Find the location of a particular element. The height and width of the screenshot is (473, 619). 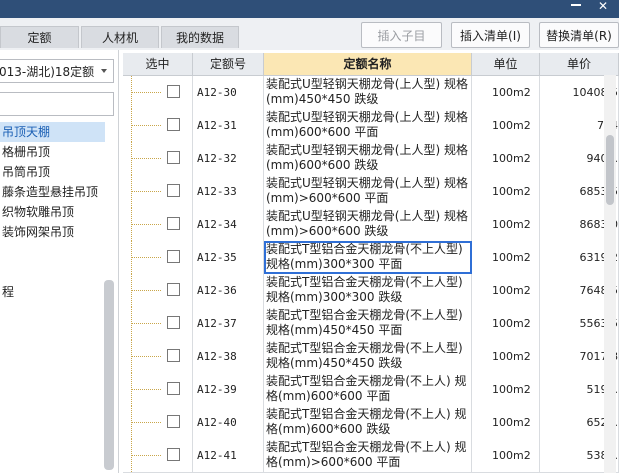

quota-name: 装配式T型铝合金天棚龙骨(不上人) 规格(mm)>600*600 平面 is located at coordinates (368, 455).